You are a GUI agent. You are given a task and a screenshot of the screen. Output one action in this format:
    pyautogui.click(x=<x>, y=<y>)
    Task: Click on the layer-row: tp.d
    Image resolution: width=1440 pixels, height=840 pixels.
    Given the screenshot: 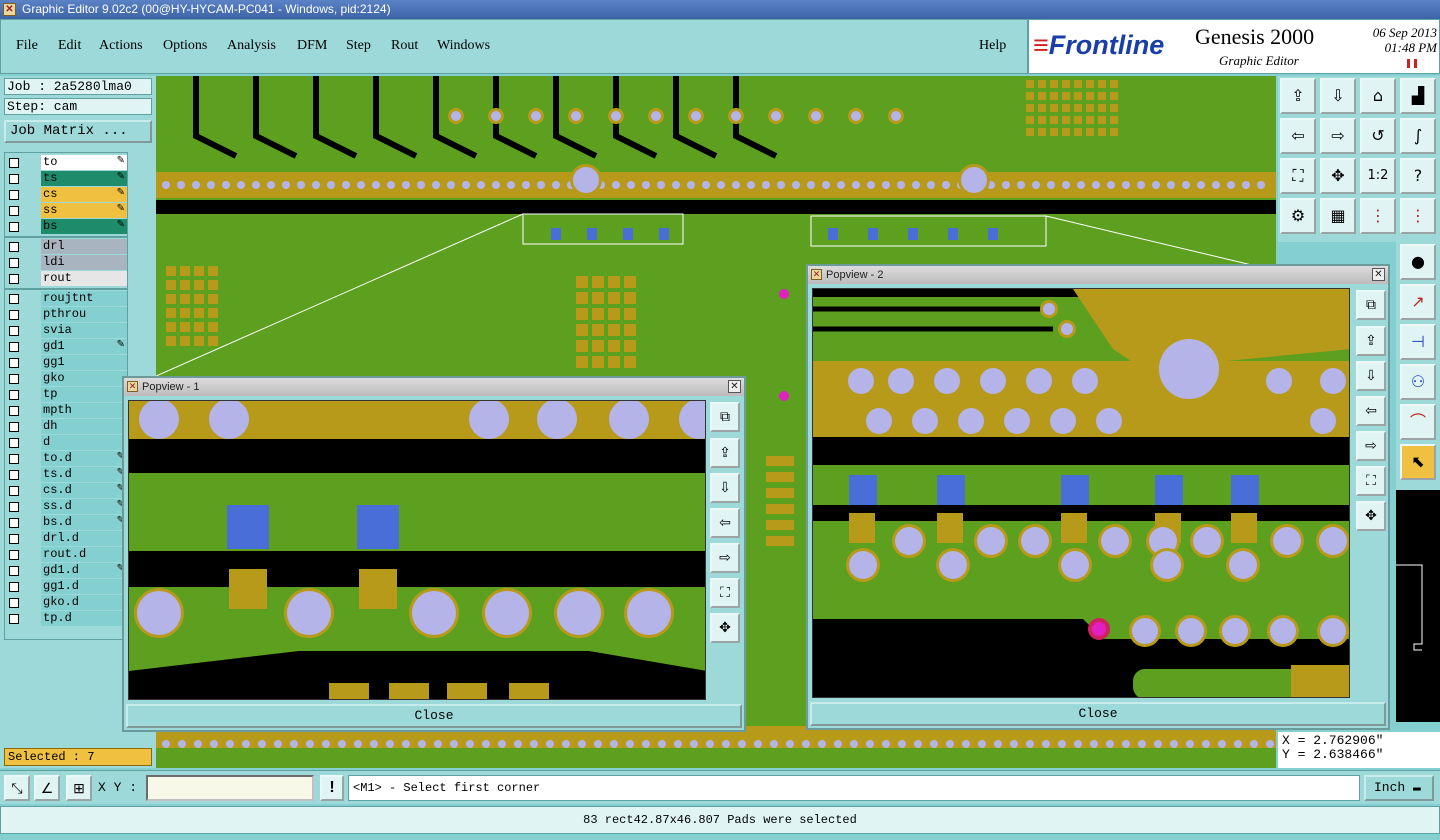 What is the action you would take?
    pyautogui.click(x=66, y=619)
    